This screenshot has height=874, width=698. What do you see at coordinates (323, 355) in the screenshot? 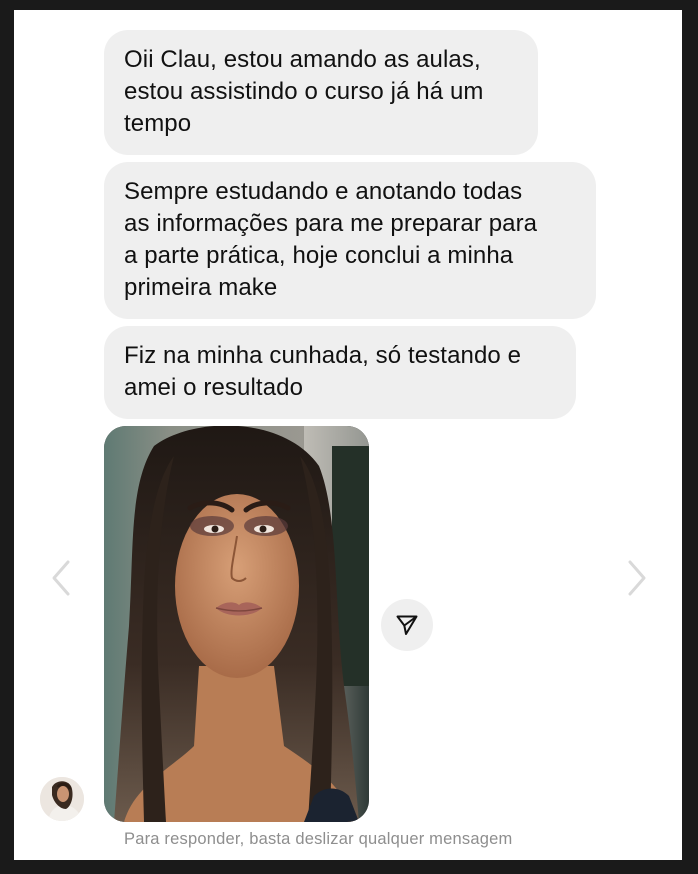
I see `message-text-line: Fiz na minha cunhada, só testando e` at bounding box center [323, 355].